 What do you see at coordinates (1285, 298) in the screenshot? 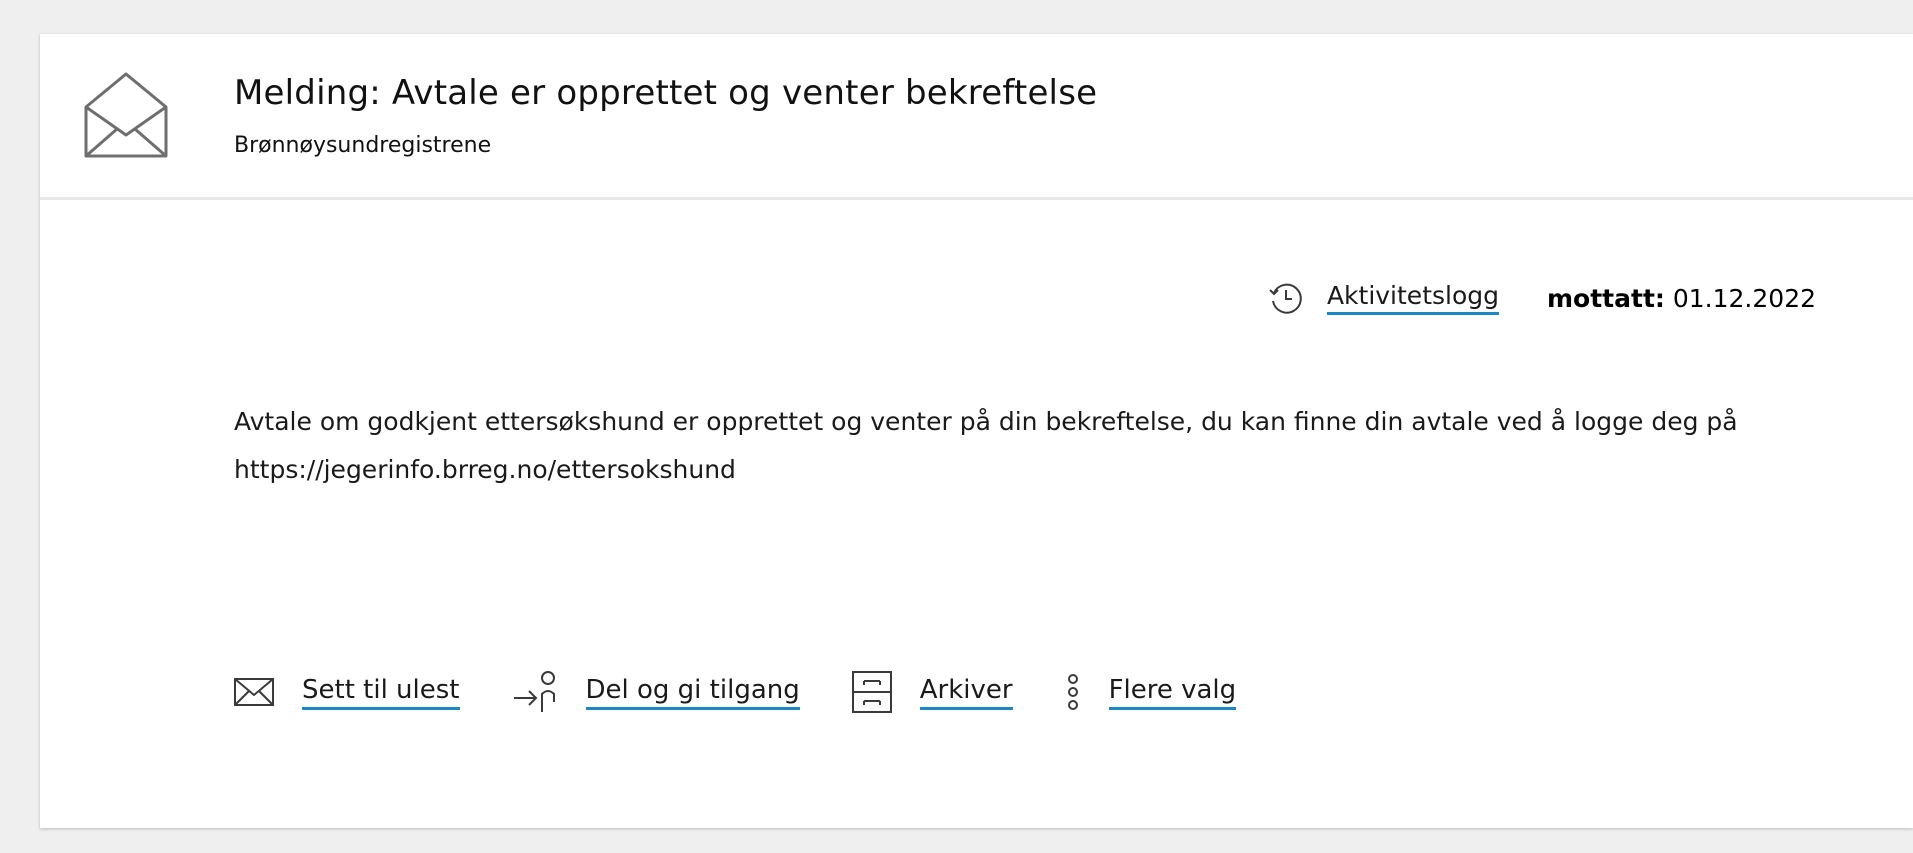
I see `history-clock-icon` at bounding box center [1285, 298].